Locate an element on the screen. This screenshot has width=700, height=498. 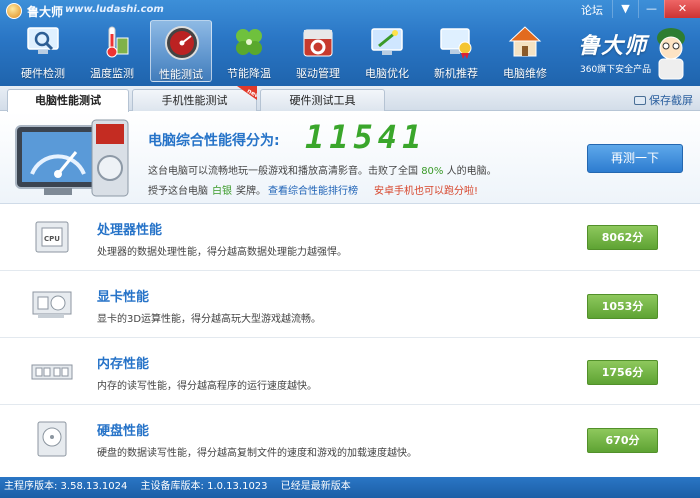
metric-row-memory: 内存性能 内存的读写性能，得分越高程序的运行速度越快。 1756分 is located at coordinates (350, 372).